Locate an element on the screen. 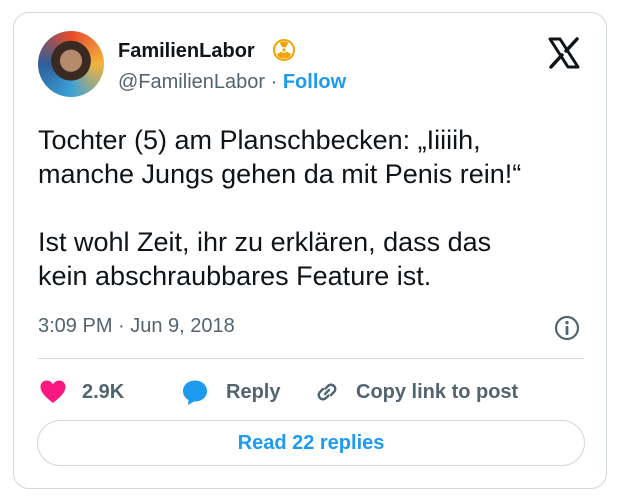 The image size is (620, 502). tweet-timestamp: 3:09 PM · Jun 9, 2018 is located at coordinates (136, 326).